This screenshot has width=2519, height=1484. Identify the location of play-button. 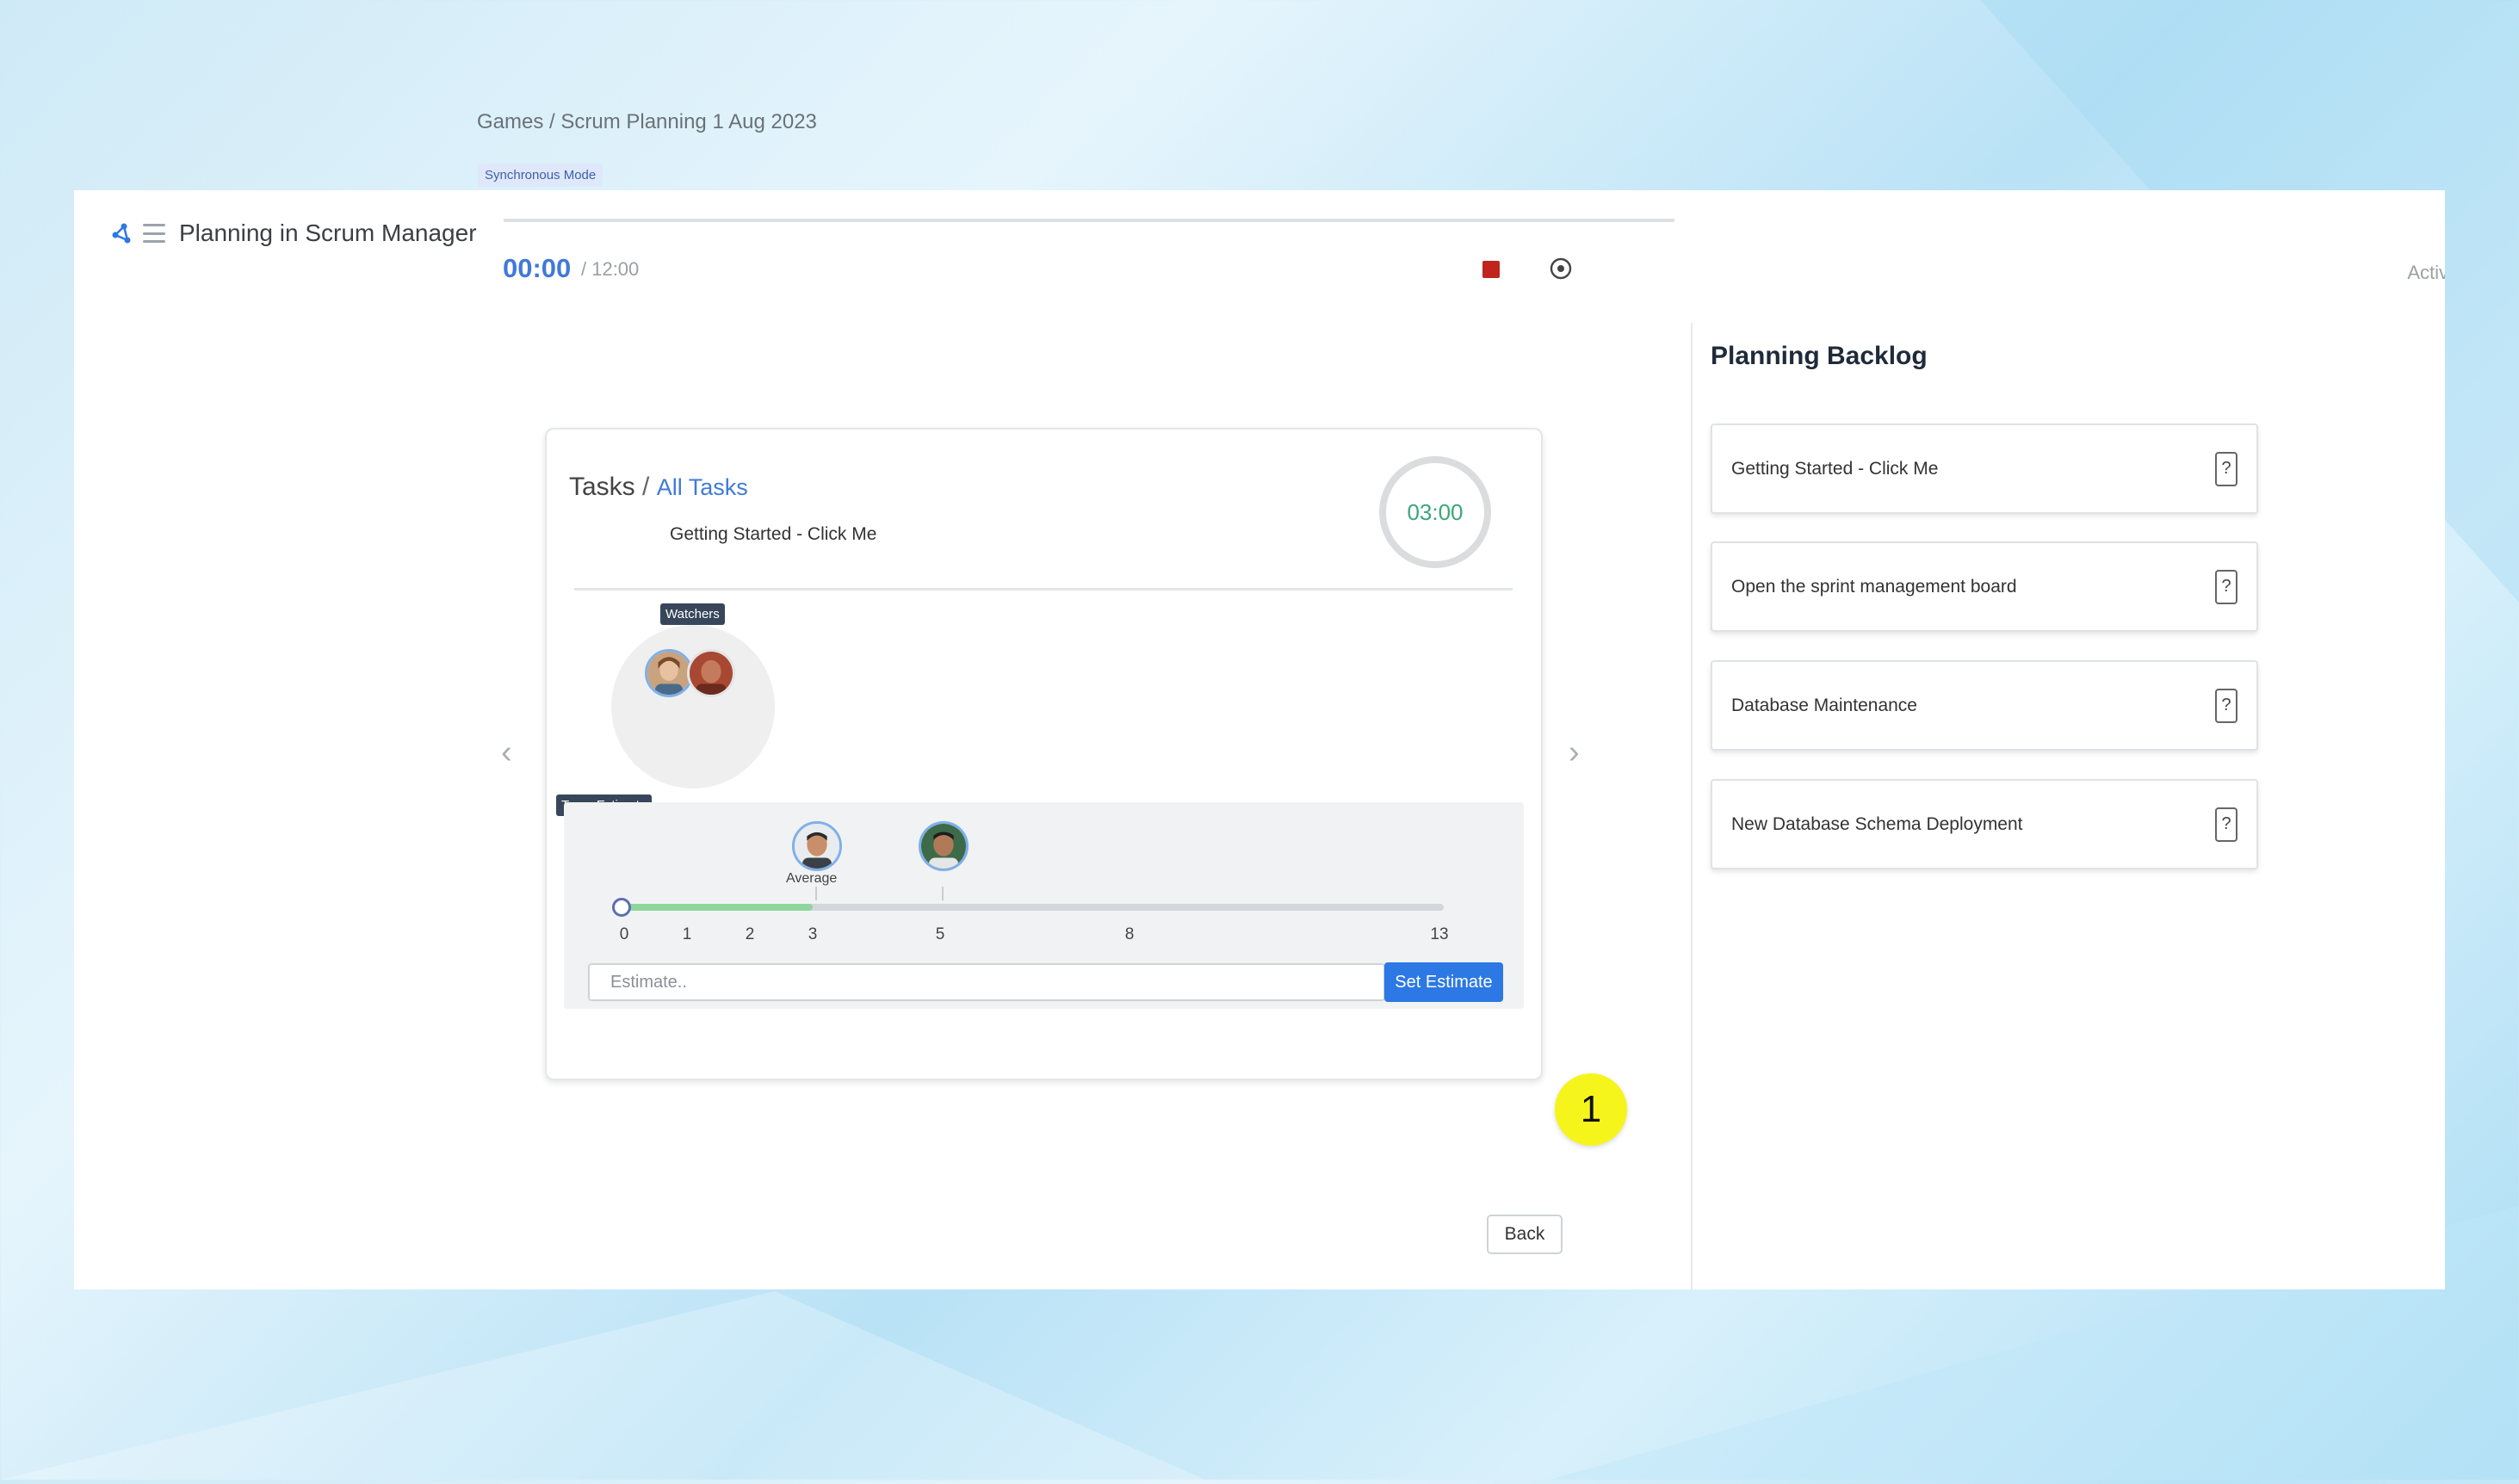
(1561, 268).